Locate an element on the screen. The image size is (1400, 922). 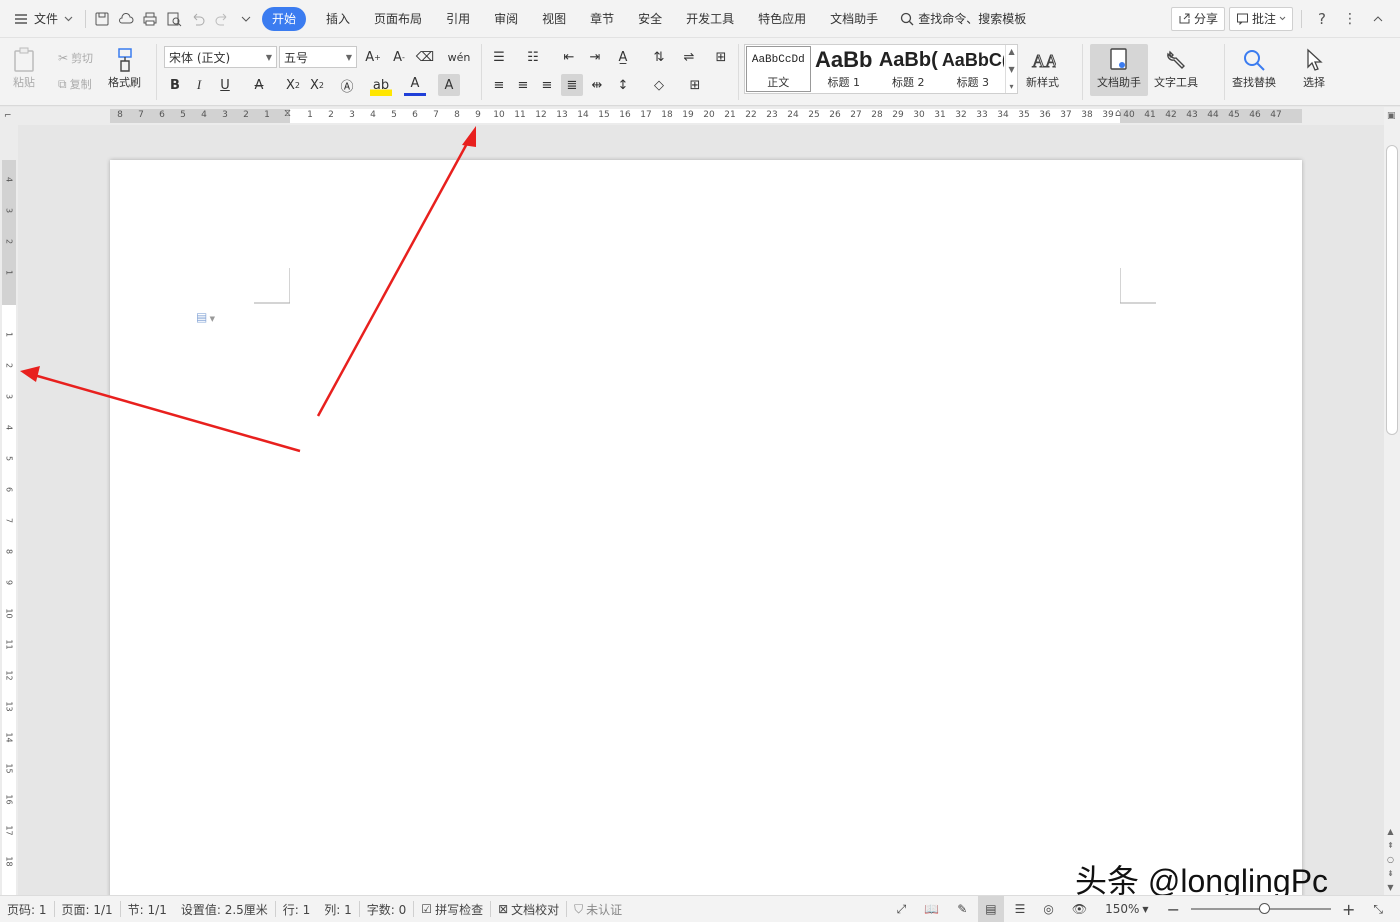
unverified-button: ⛉ 未认证 is located at coordinates (598, 909).